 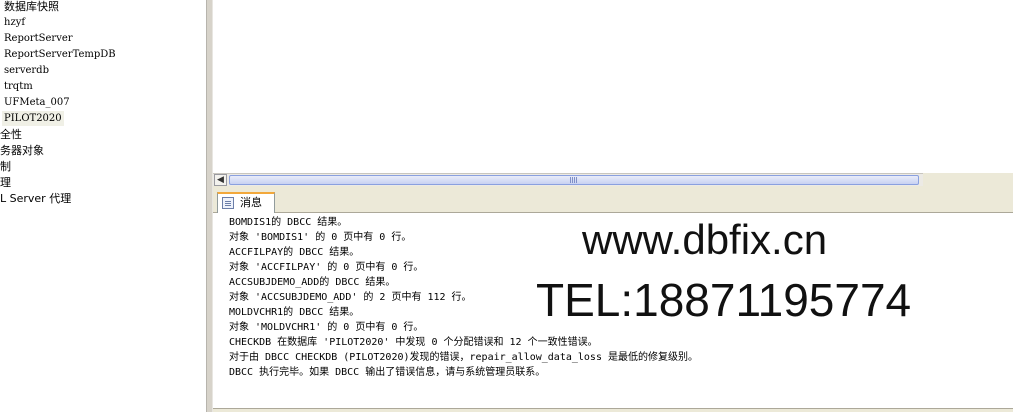 I want to click on scrollbar-thumb, so click(x=574, y=180).